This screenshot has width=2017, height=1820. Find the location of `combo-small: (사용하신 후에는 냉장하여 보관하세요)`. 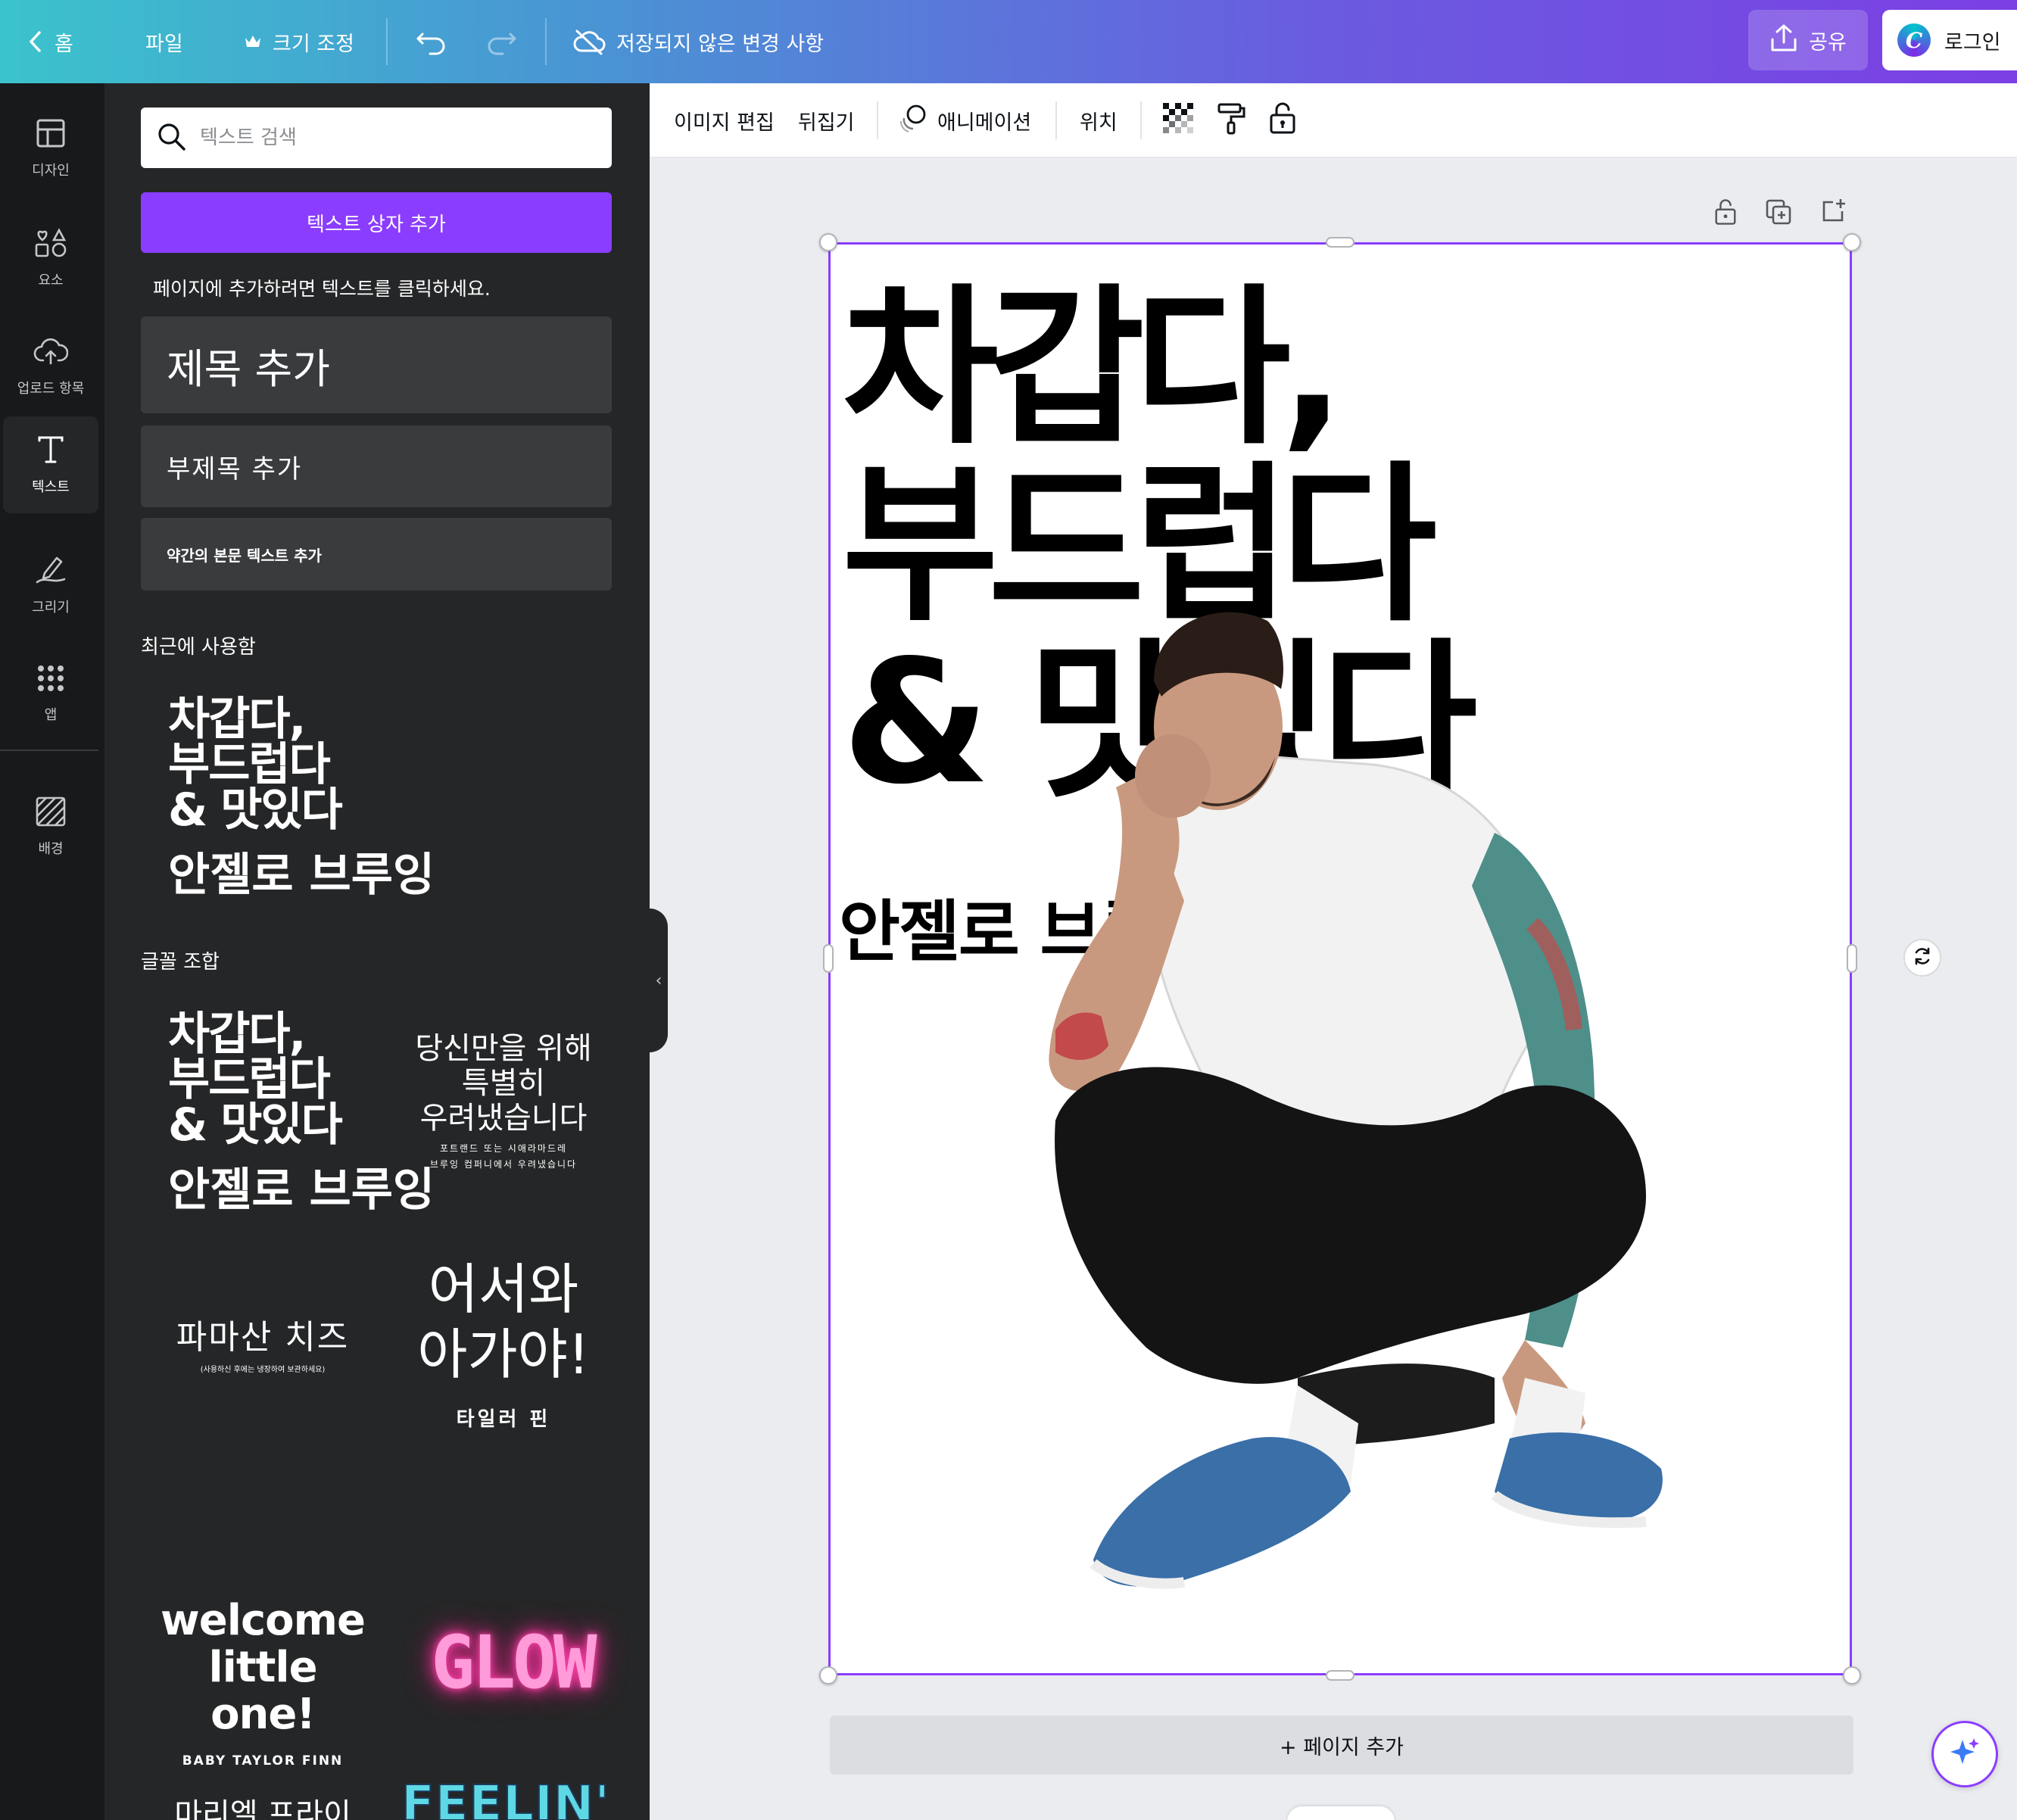

combo-small: (사용하신 후에는 냉장하여 보관하세요) is located at coordinates (263, 1370).